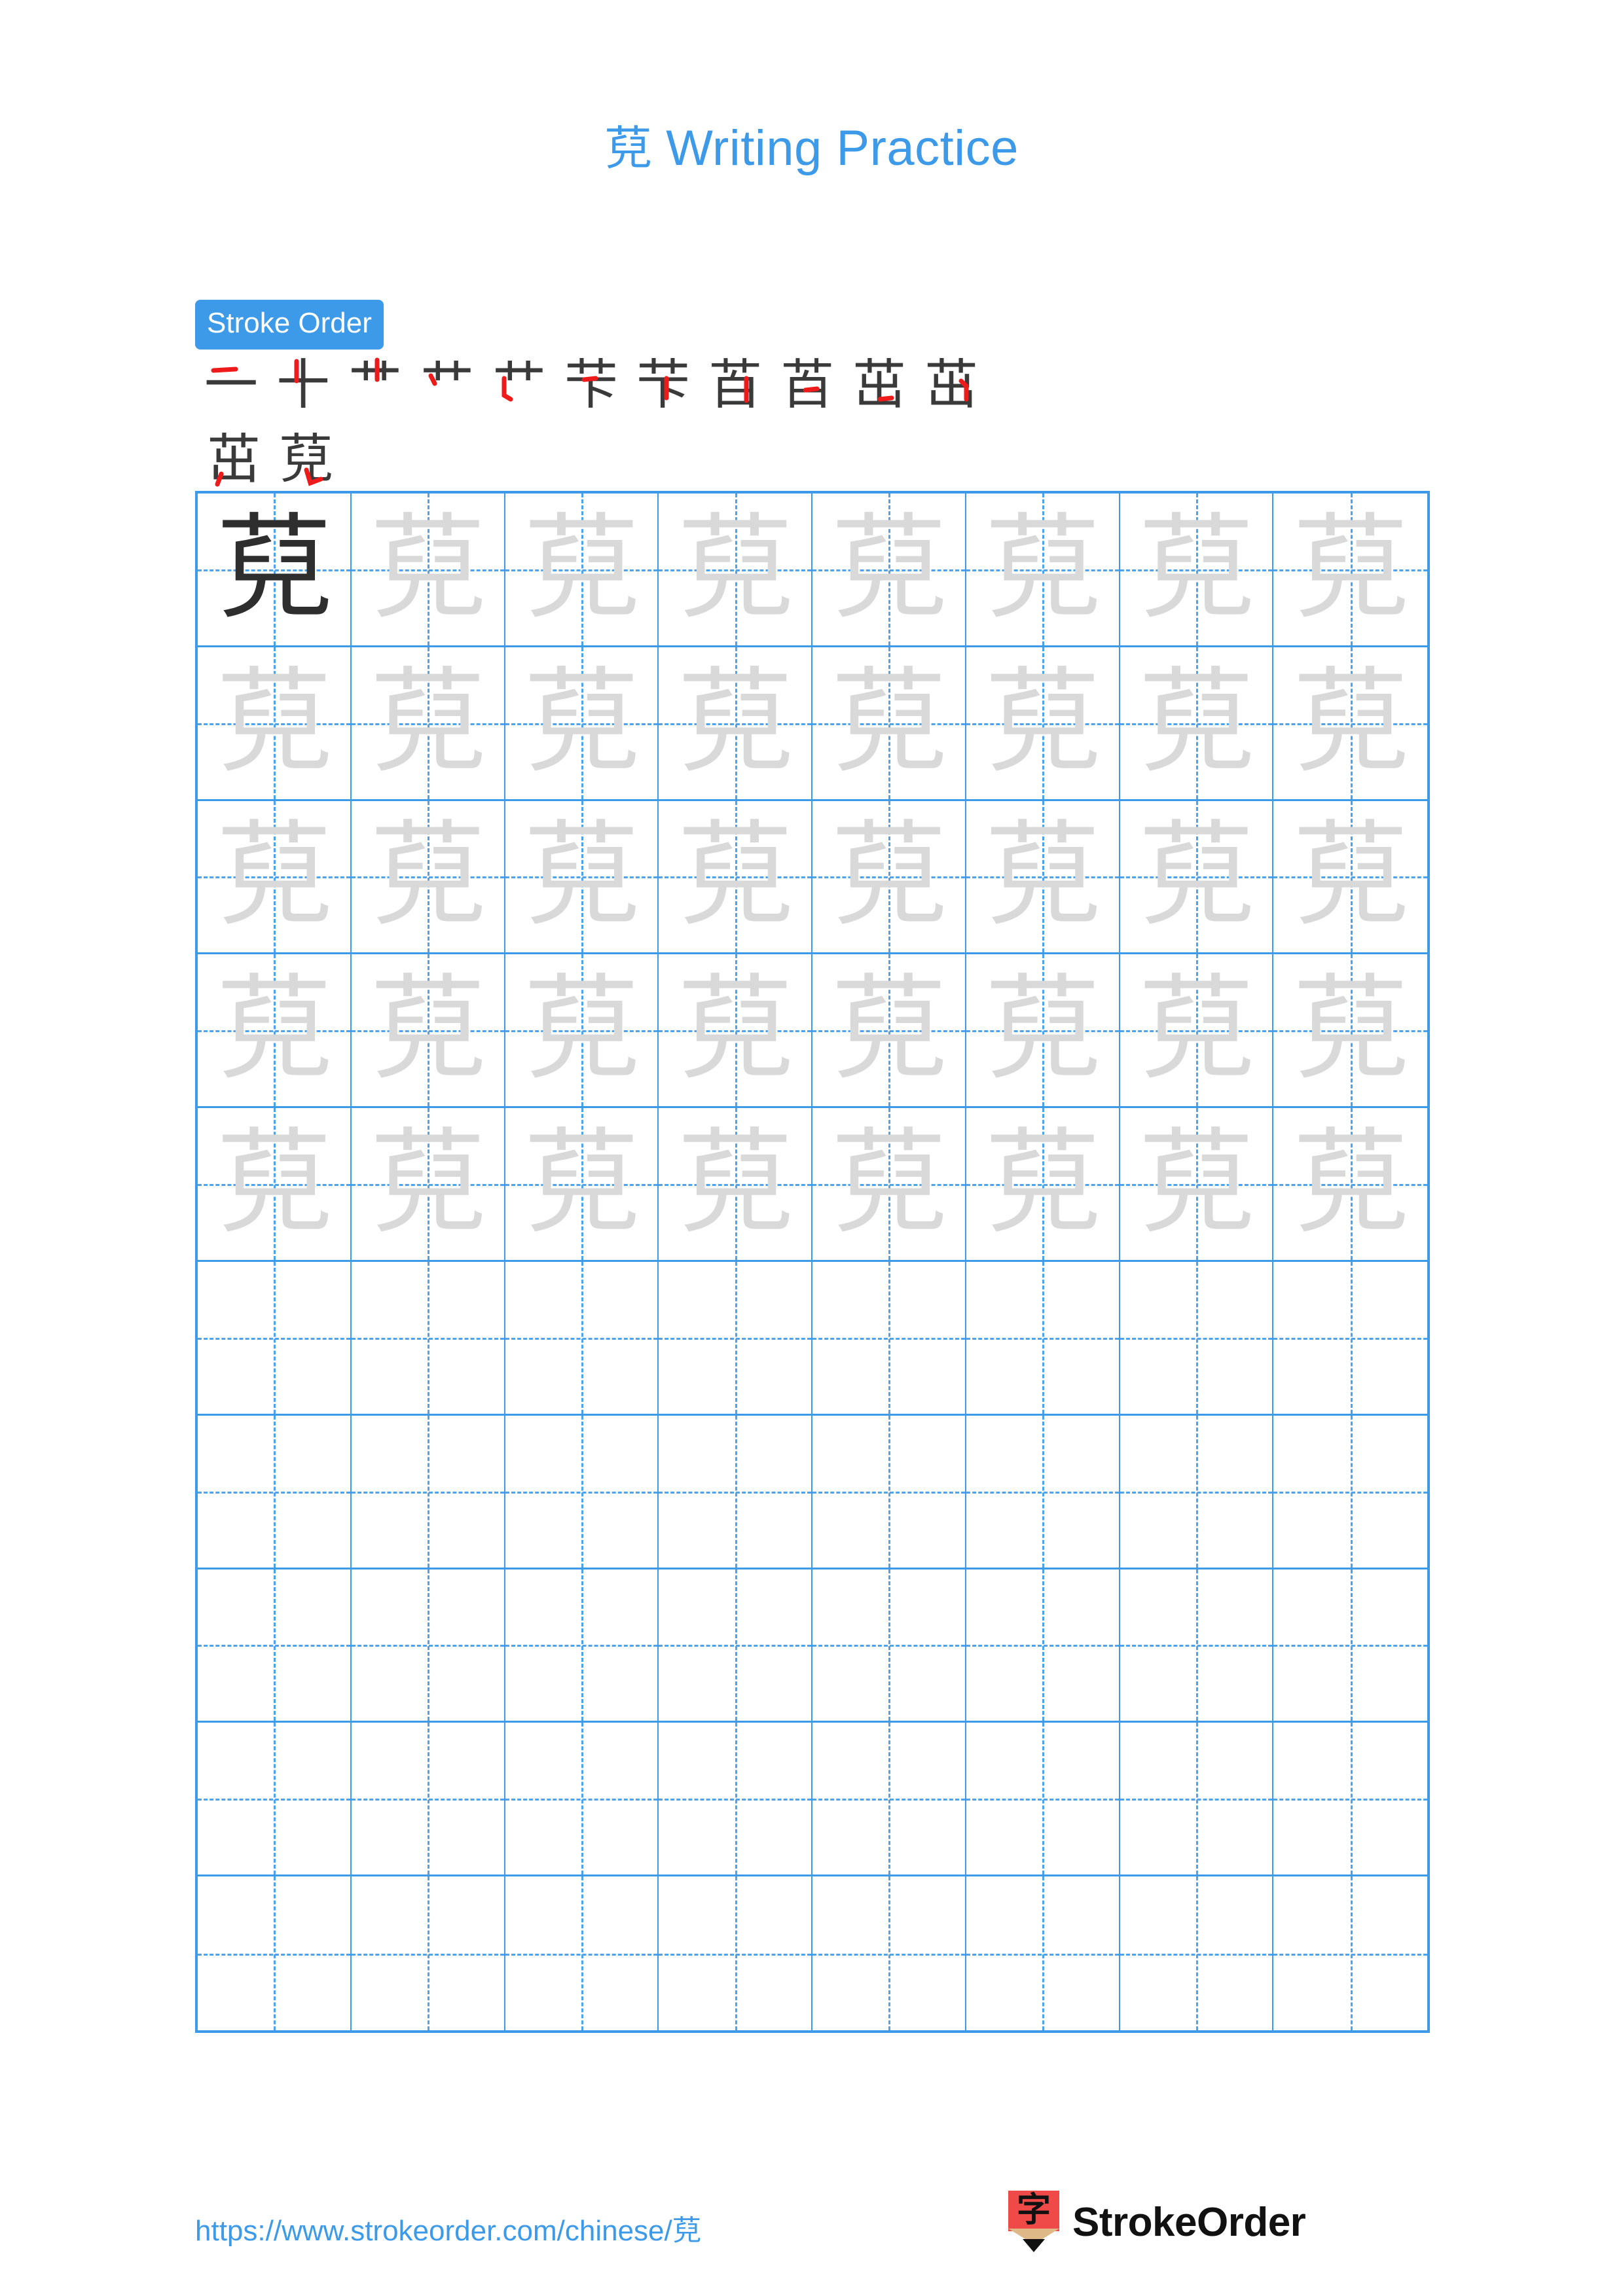  I want to click on practice-cell-r6-c1, so click(275, 1339).